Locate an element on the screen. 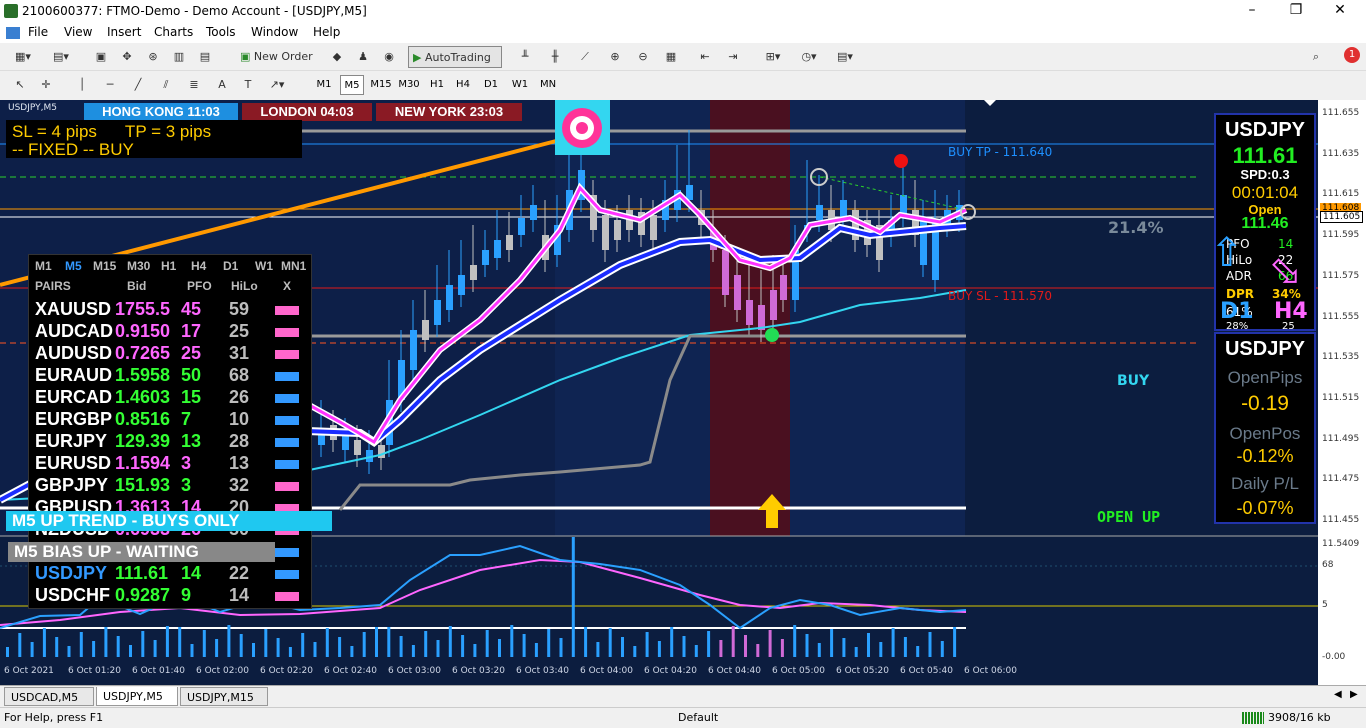 The width and height of the screenshot is (1366, 728). tabs-scroll-right-icon: ▶ is located at coordinates (1354, 694).